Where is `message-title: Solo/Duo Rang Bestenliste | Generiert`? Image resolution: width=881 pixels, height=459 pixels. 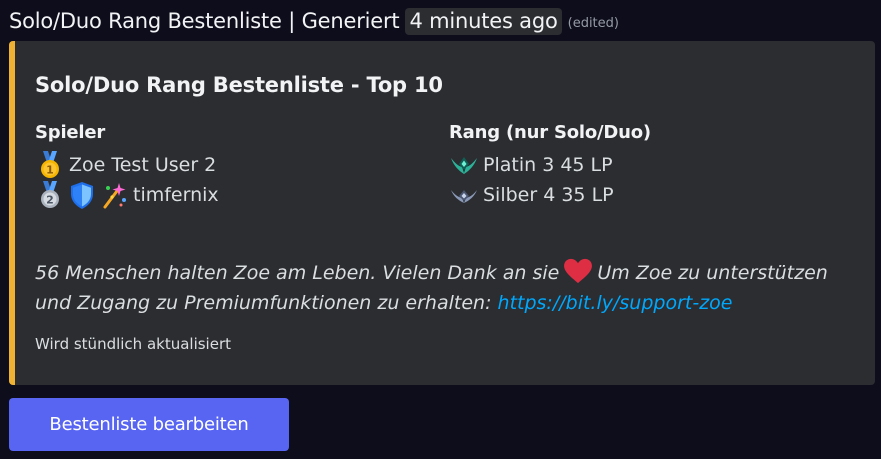
message-title: Solo/Duo Rang Bestenliste | Generiert is located at coordinates (204, 21).